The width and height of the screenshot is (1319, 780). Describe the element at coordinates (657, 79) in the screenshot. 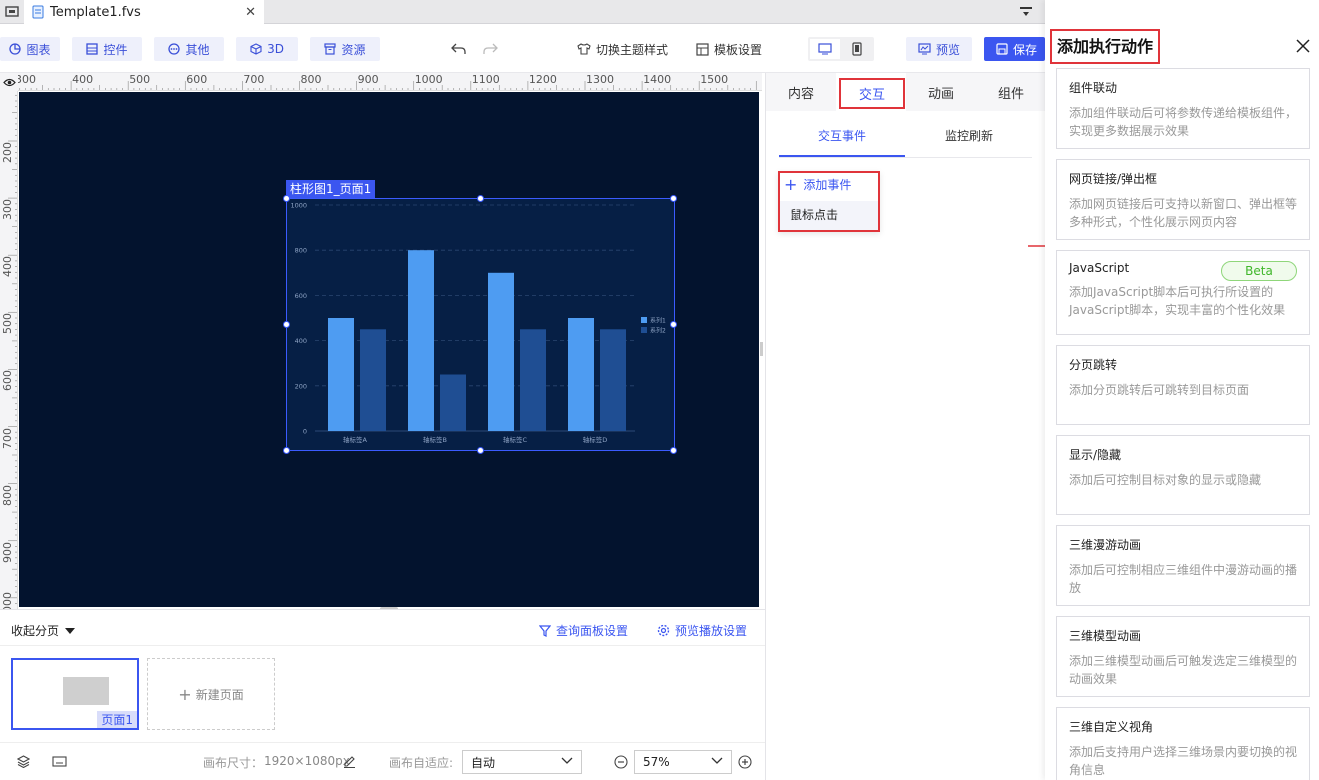

I see `ruler-label: 1400` at that location.